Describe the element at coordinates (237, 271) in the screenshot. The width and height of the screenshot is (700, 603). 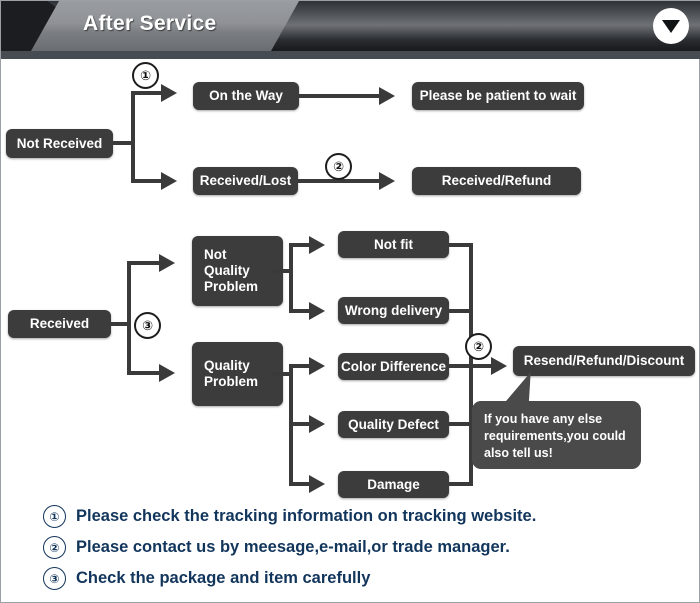
I see `flow-box-not-quality-problem: Not Quality Problem` at that location.